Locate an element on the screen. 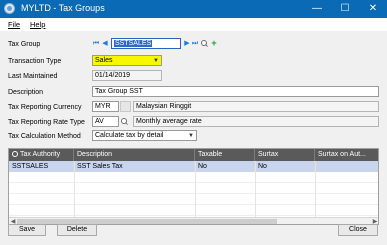 The image size is (387, 245). table-row: SSTSALES SST Sales Tax No No is located at coordinates (193, 166).